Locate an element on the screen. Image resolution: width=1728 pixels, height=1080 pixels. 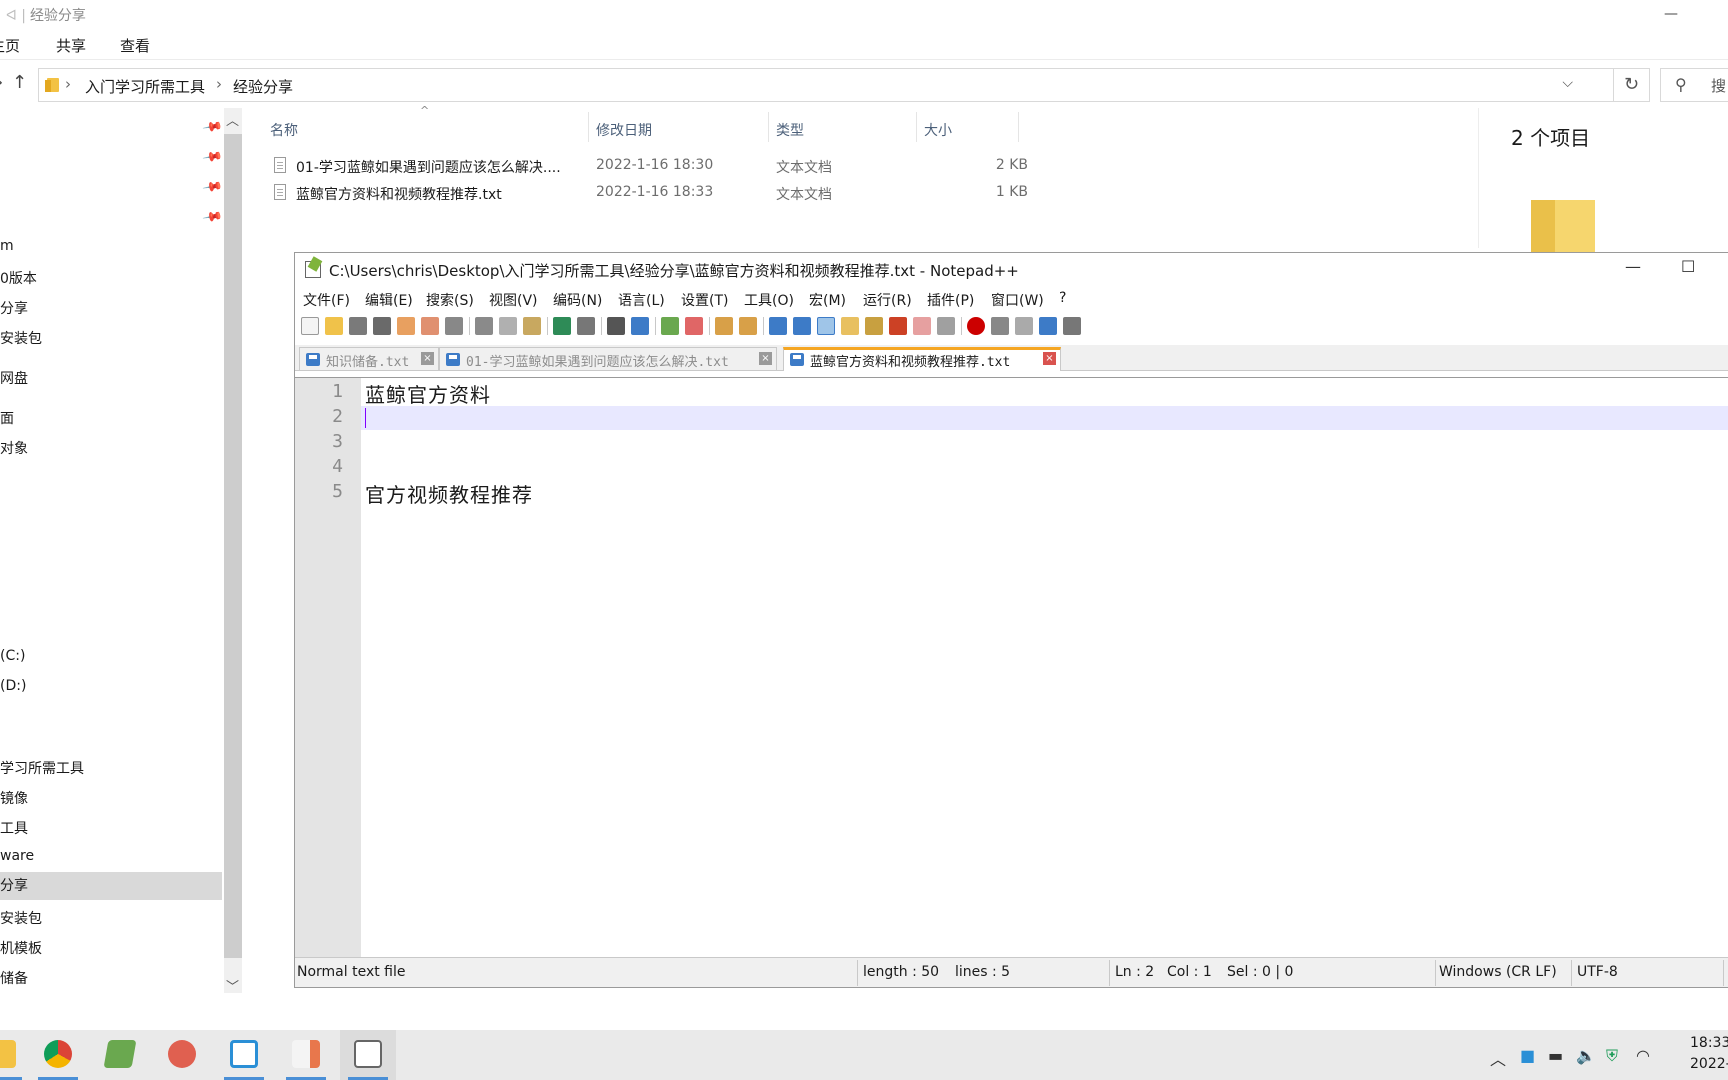
record-macro-icon is located at coordinates (976, 326).